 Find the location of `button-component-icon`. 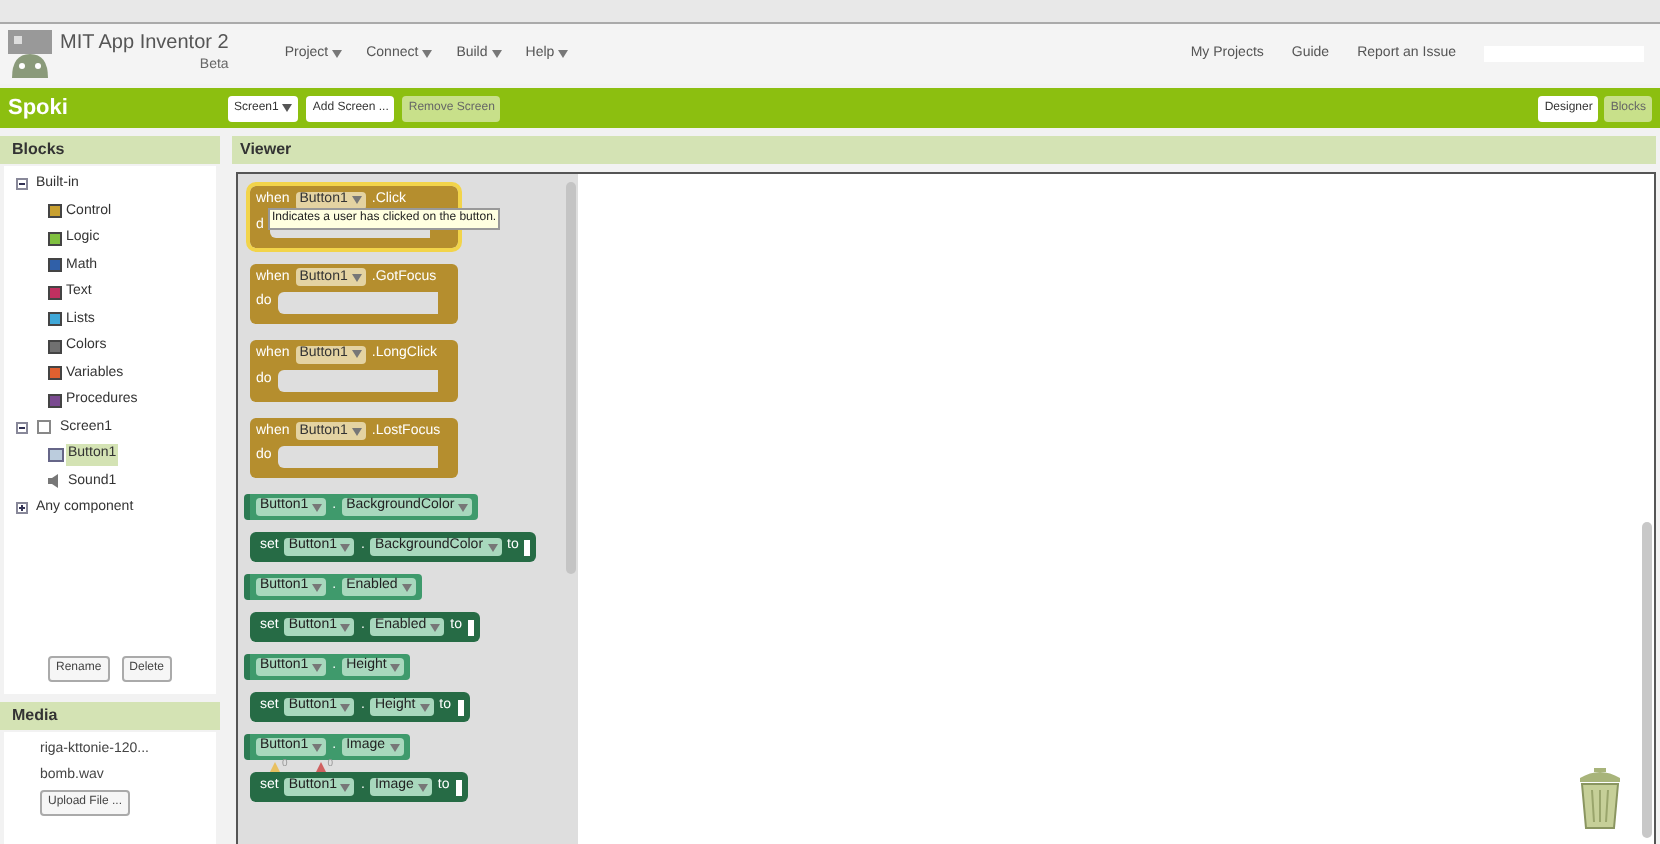

button-component-icon is located at coordinates (56, 454).